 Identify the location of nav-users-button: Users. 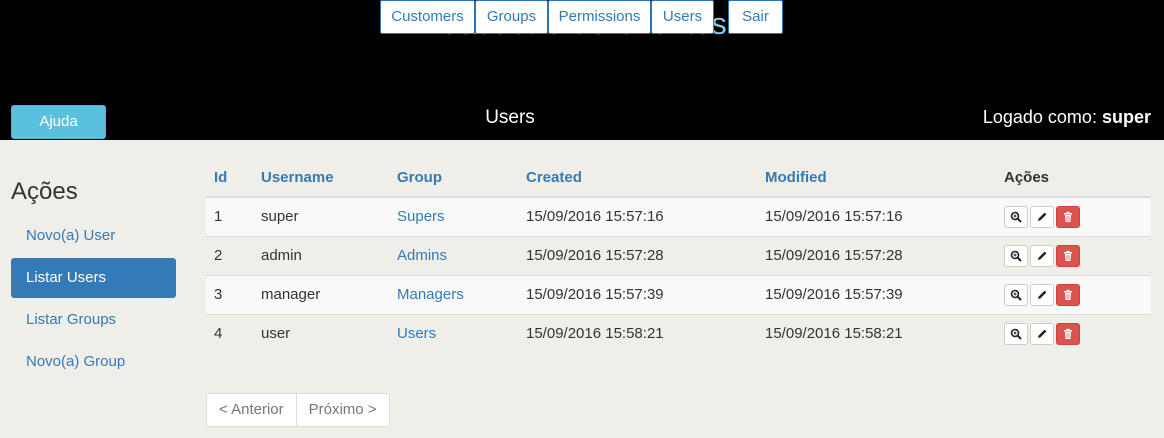
(682, 17).